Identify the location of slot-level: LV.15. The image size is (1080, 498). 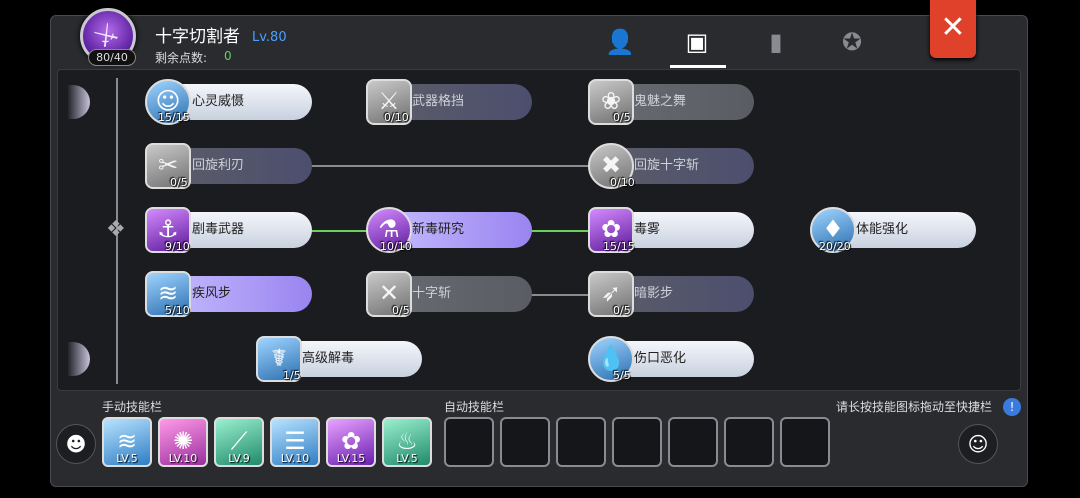
(351, 458).